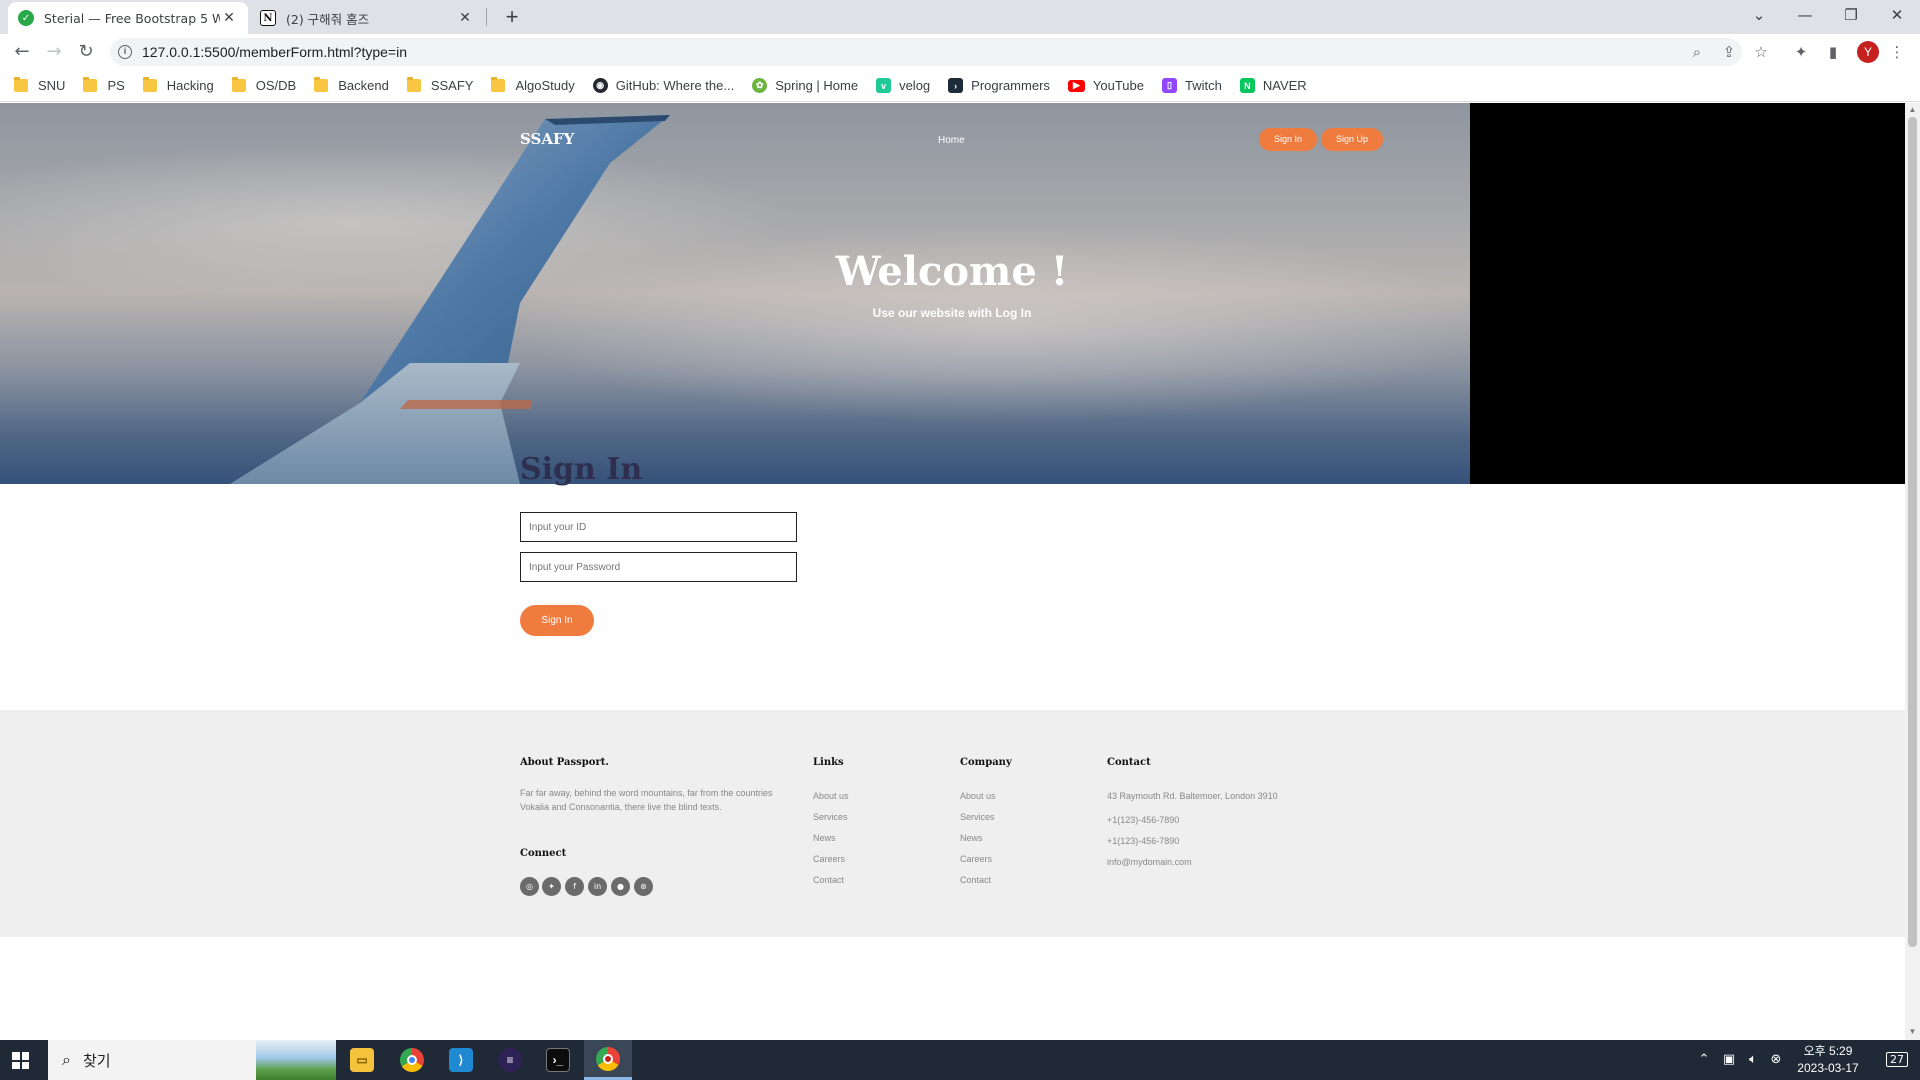  I want to click on notification-count: 27, so click(1897, 1059).